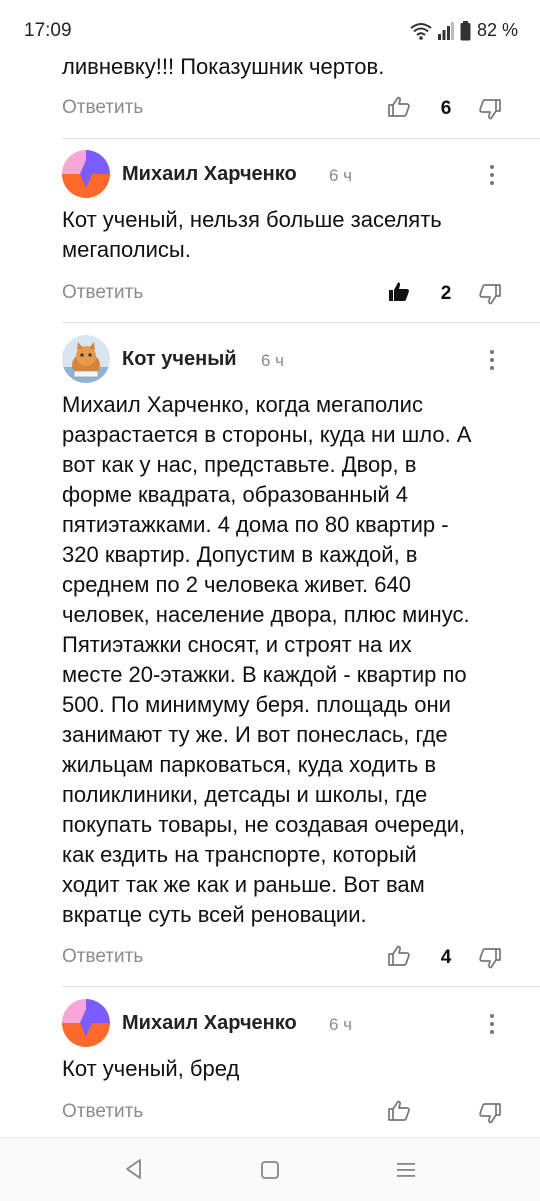 The width and height of the screenshot is (540, 1201). What do you see at coordinates (445, 30) in the screenshot?
I see `signal-icon` at bounding box center [445, 30].